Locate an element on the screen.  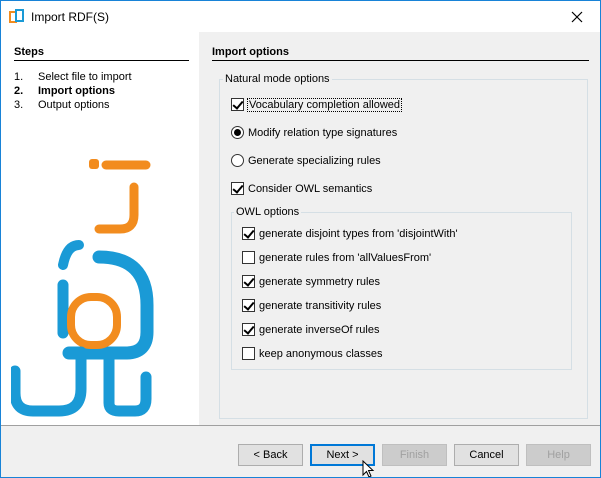
generate-specializing-radio: Generate specializing rules is located at coordinates (306, 160).